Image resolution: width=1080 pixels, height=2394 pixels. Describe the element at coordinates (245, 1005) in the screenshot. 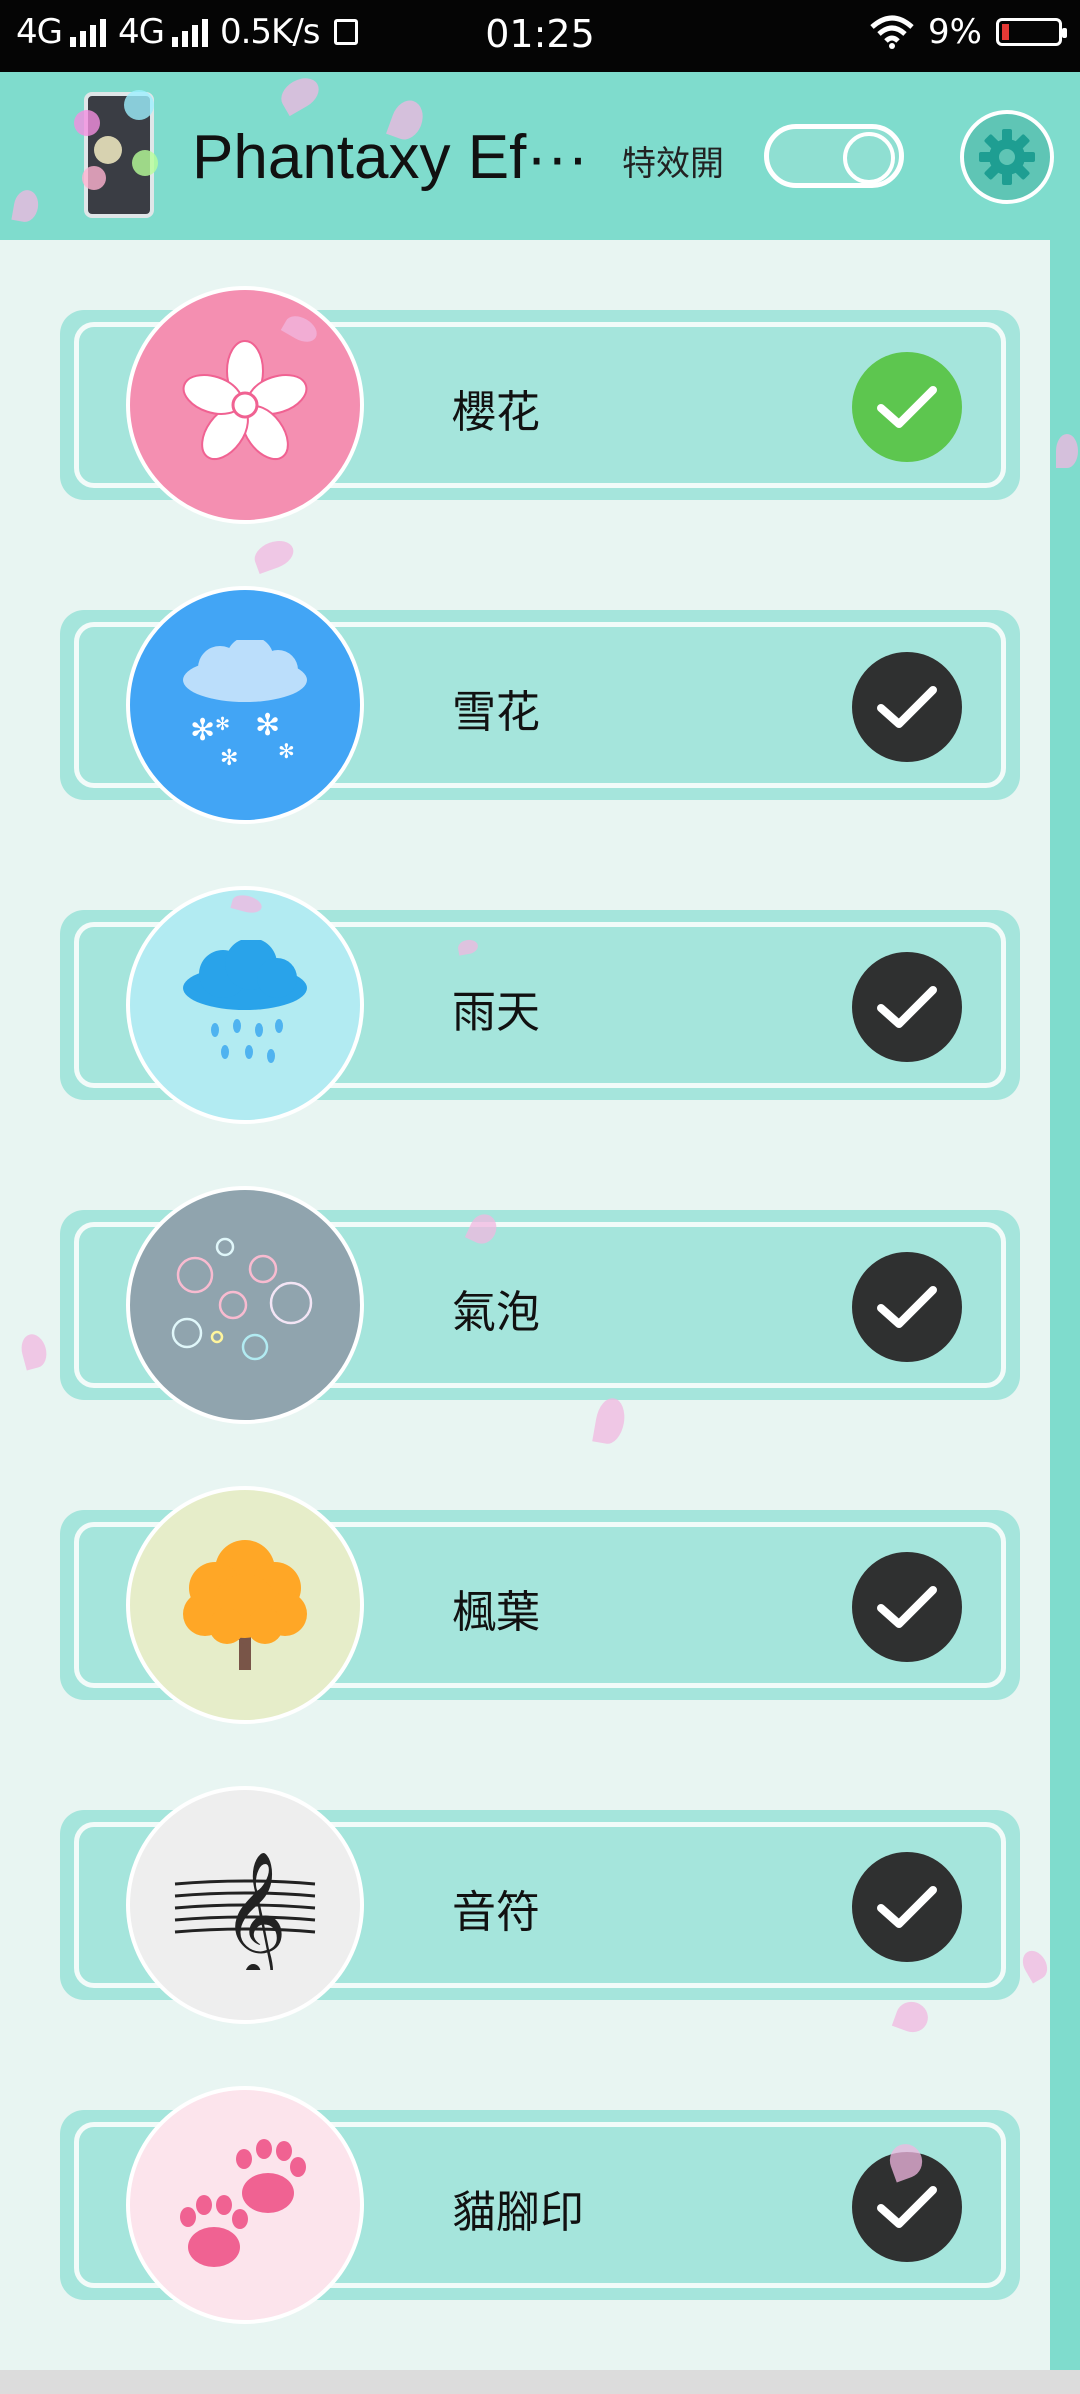

I see `rain-cloud-icon` at that location.